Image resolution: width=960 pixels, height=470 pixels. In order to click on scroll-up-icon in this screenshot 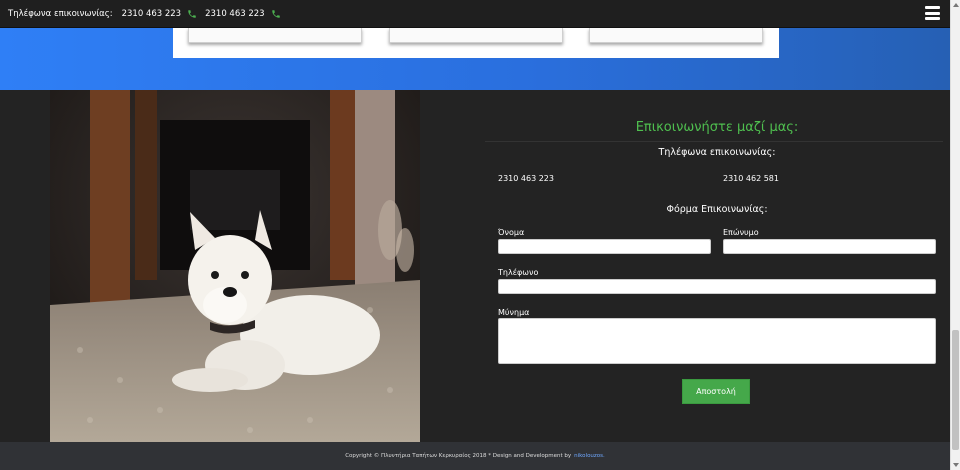, I will do `click(956, 5)`.